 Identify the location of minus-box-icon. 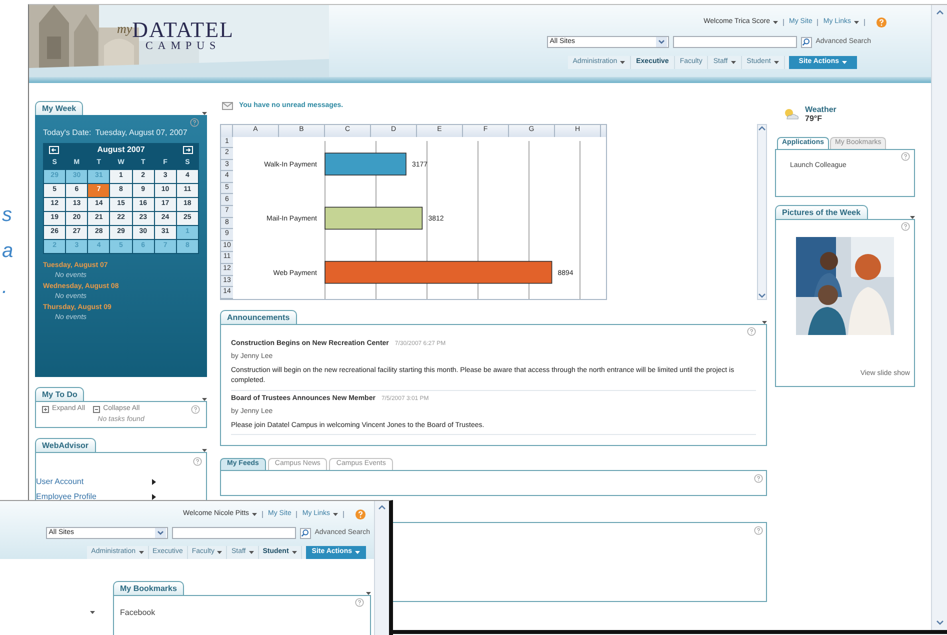
(96, 409).